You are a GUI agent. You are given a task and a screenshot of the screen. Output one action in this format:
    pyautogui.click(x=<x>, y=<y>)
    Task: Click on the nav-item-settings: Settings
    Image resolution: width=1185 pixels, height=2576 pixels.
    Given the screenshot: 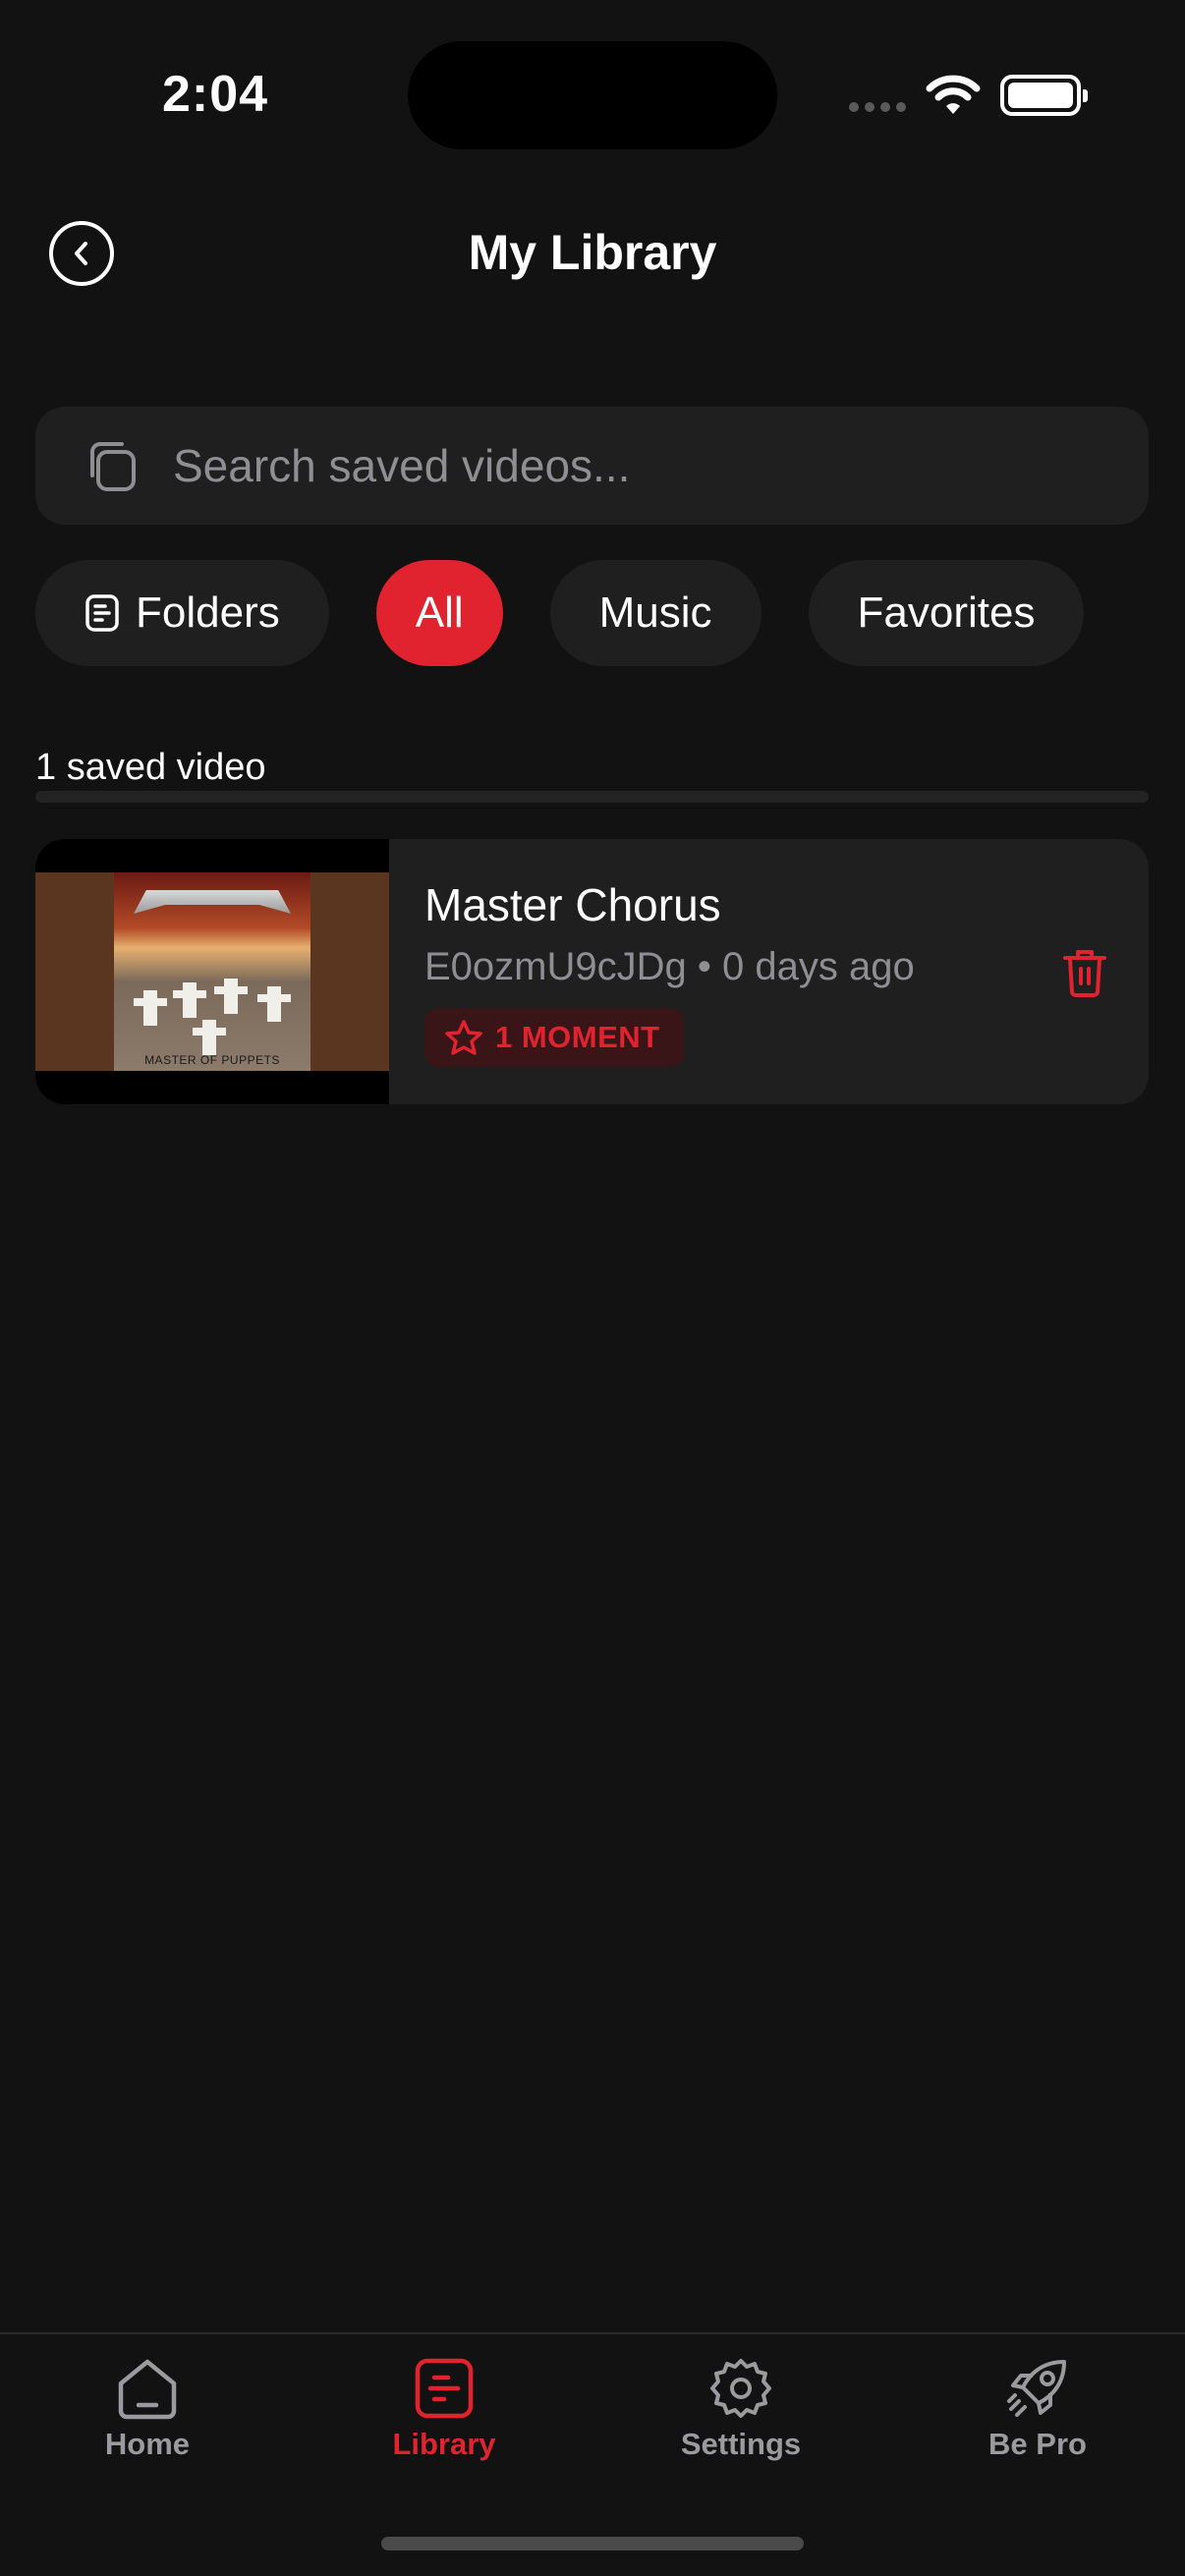 What is the action you would take?
    pyautogui.click(x=741, y=2409)
    